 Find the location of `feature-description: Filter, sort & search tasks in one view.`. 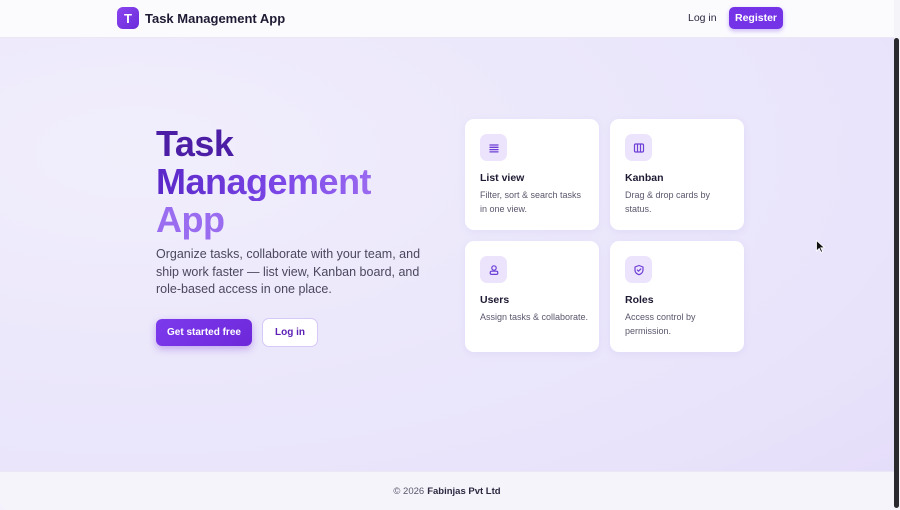

feature-description: Filter, sort & search tasks in one view. is located at coordinates (531, 202).